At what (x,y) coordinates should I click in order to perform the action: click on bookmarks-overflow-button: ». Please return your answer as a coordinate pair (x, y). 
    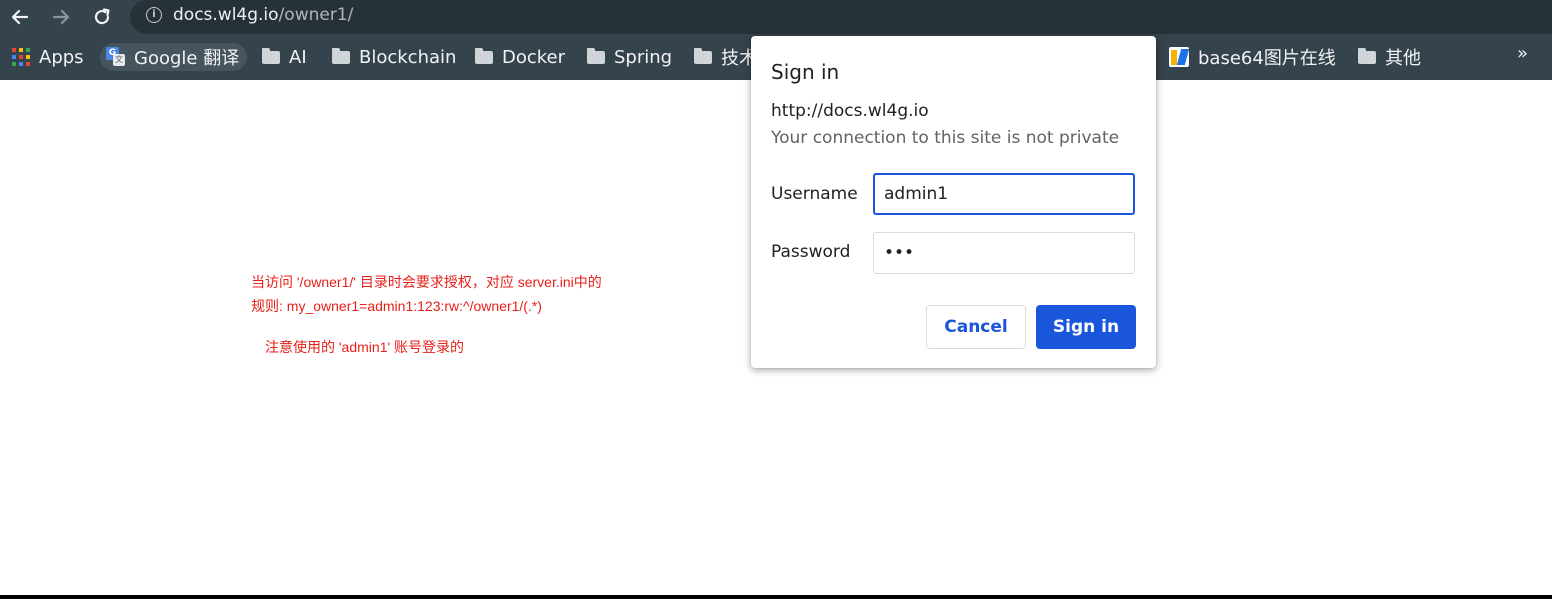
    Looking at the image, I should click on (1522, 53).